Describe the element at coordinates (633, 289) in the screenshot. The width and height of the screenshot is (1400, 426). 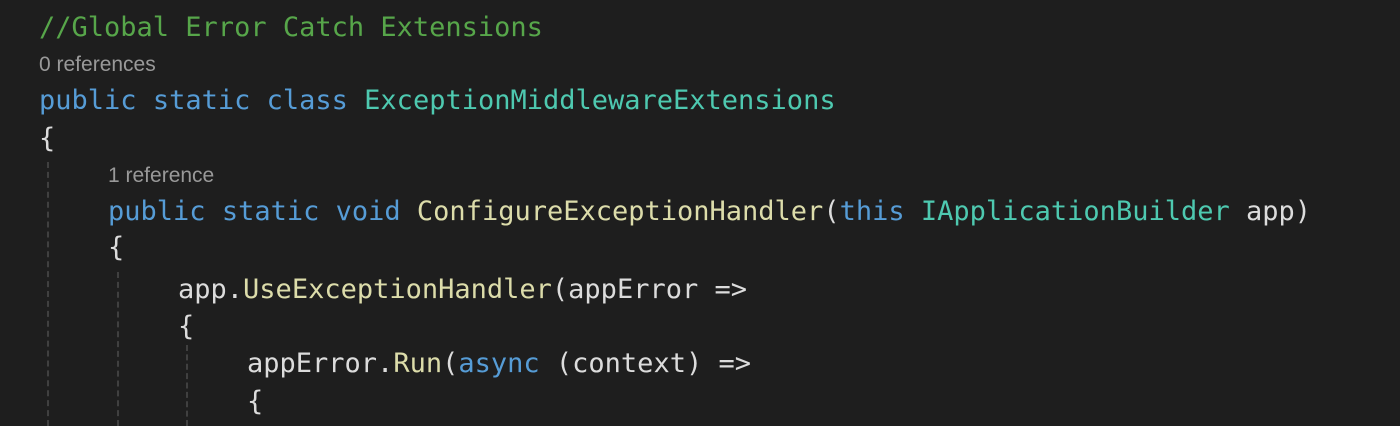
I see `lambda-param: appError` at that location.